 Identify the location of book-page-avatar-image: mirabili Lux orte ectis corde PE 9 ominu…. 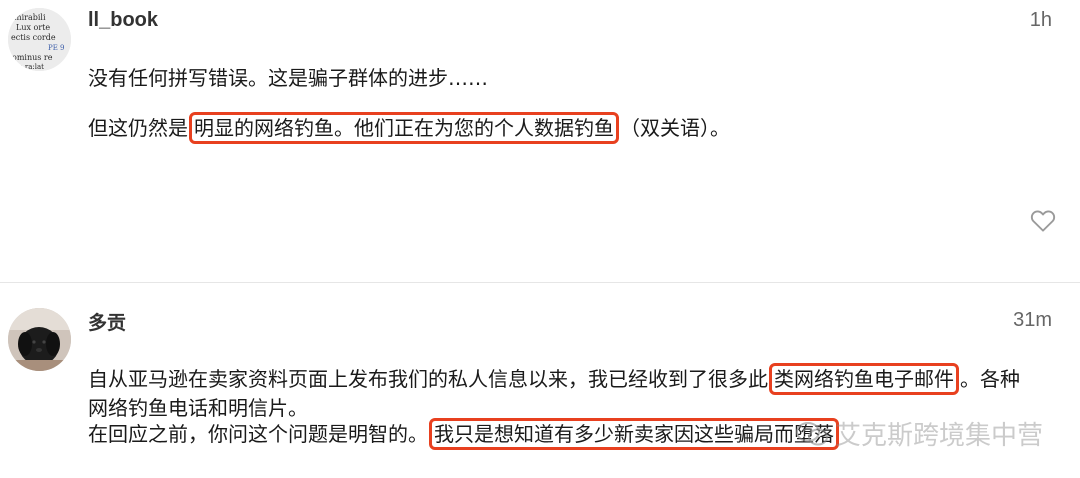
(39, 39).